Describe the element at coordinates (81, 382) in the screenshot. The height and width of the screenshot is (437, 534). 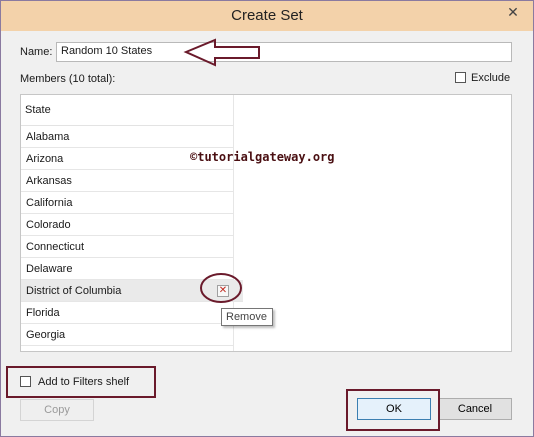
I see `annotation-box-add-to-filters` at that location.